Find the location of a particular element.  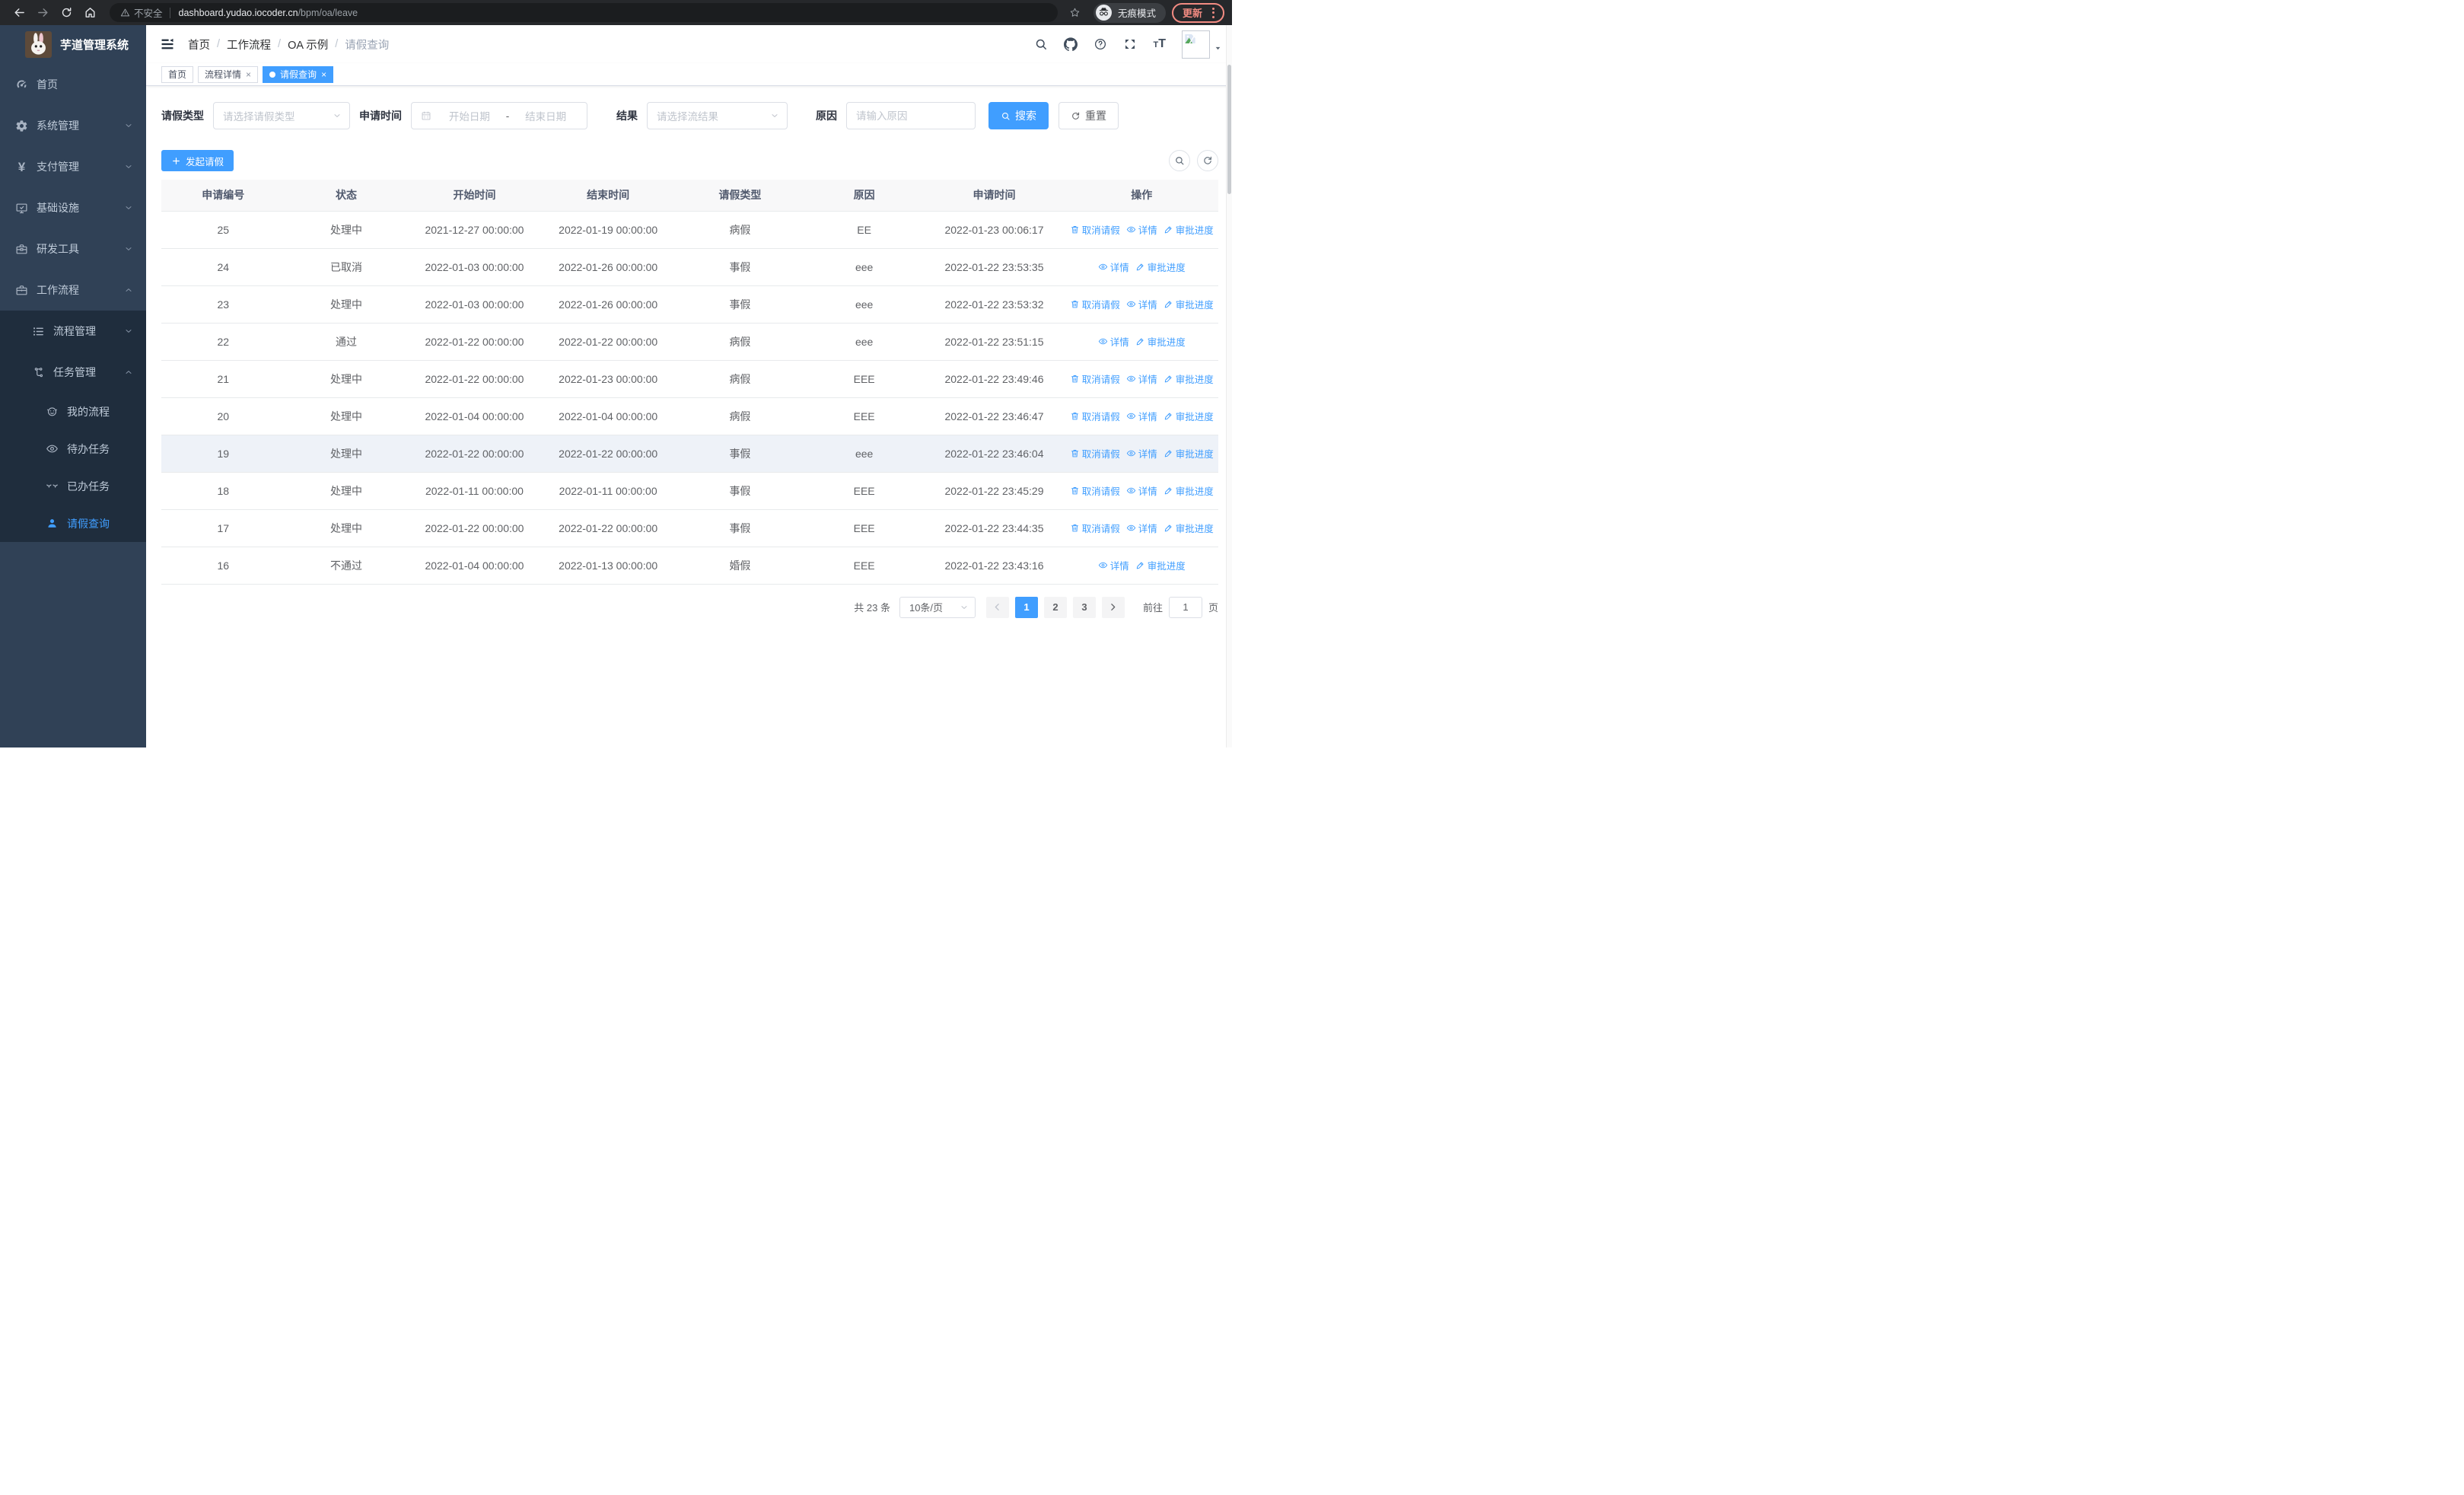

sidebar-item-dev-tools: 研发工具 is located at coordinates (73, 248).